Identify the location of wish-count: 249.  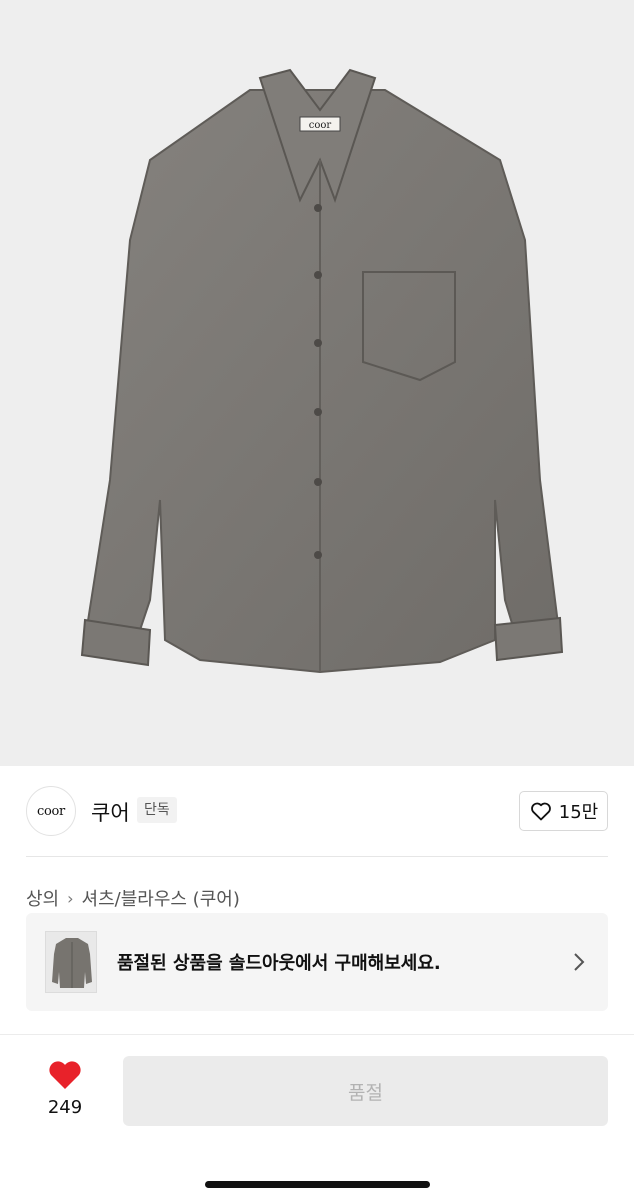
(65, 1107).